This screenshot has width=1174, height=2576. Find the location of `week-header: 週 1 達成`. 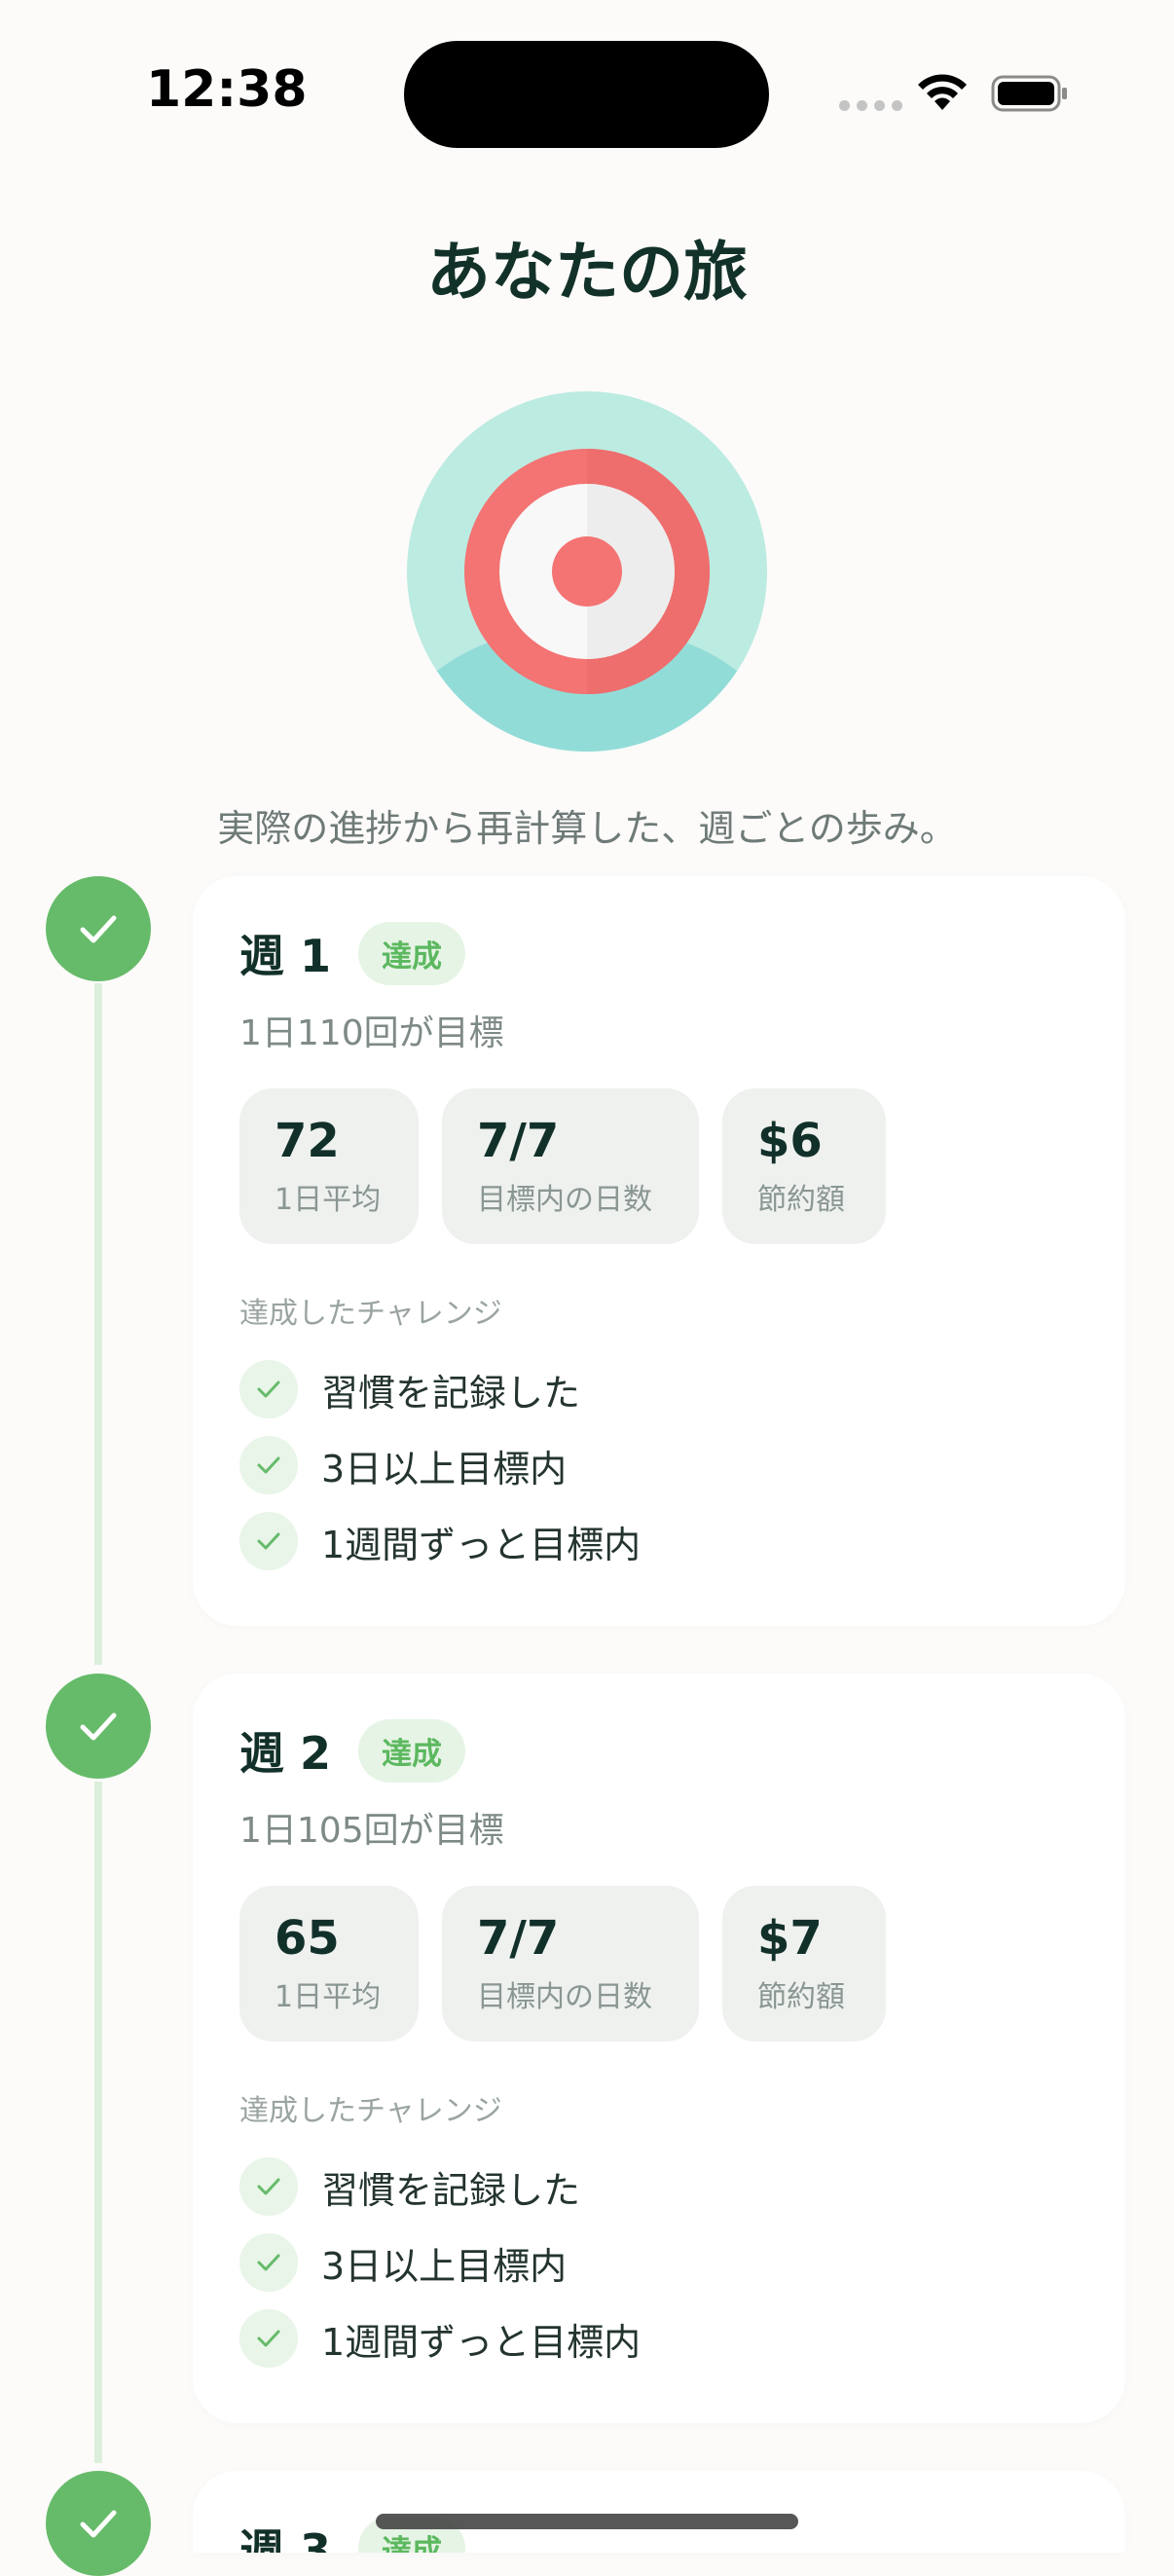

week-header: 週 1 達成 is located at coordinates (352, 953).